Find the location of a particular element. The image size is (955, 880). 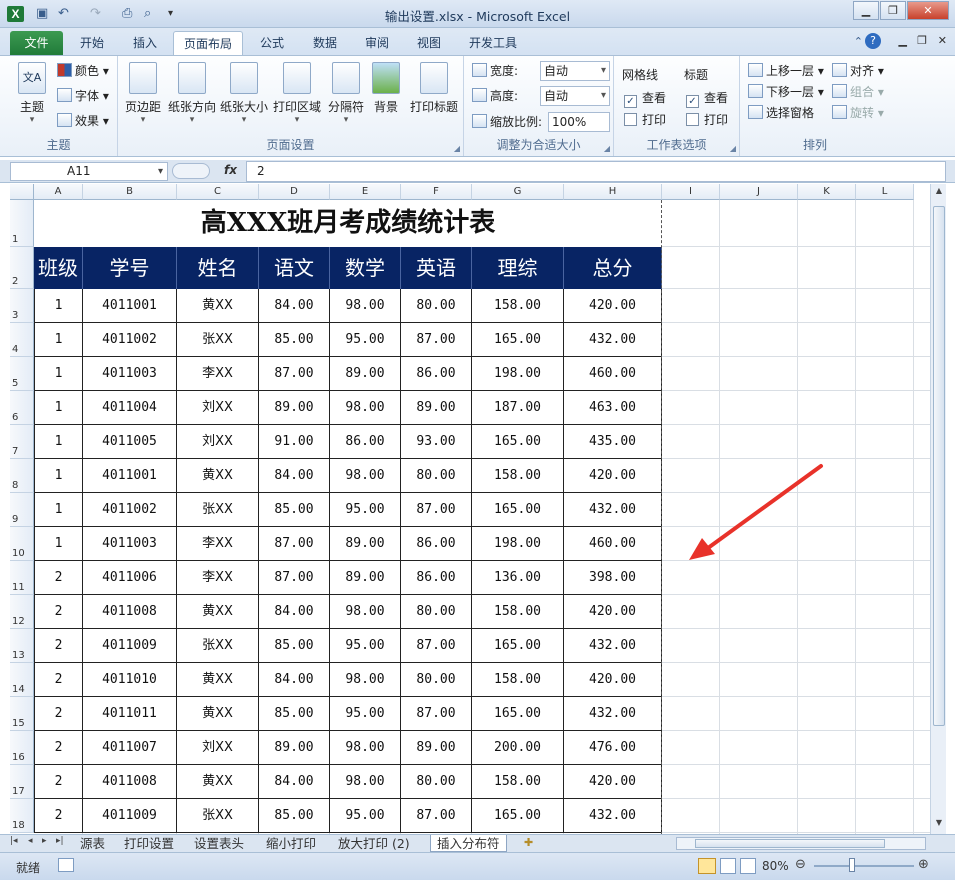

zoom-out-icon: ⊖ is located at coordinates (800, 864).